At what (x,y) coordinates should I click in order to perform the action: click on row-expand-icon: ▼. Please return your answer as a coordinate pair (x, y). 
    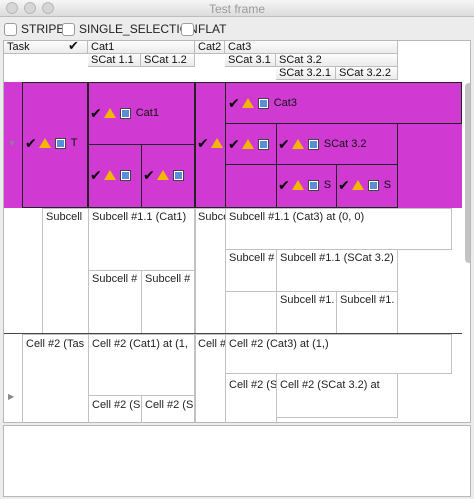
    Looking at the image, I should click on (12, 143).